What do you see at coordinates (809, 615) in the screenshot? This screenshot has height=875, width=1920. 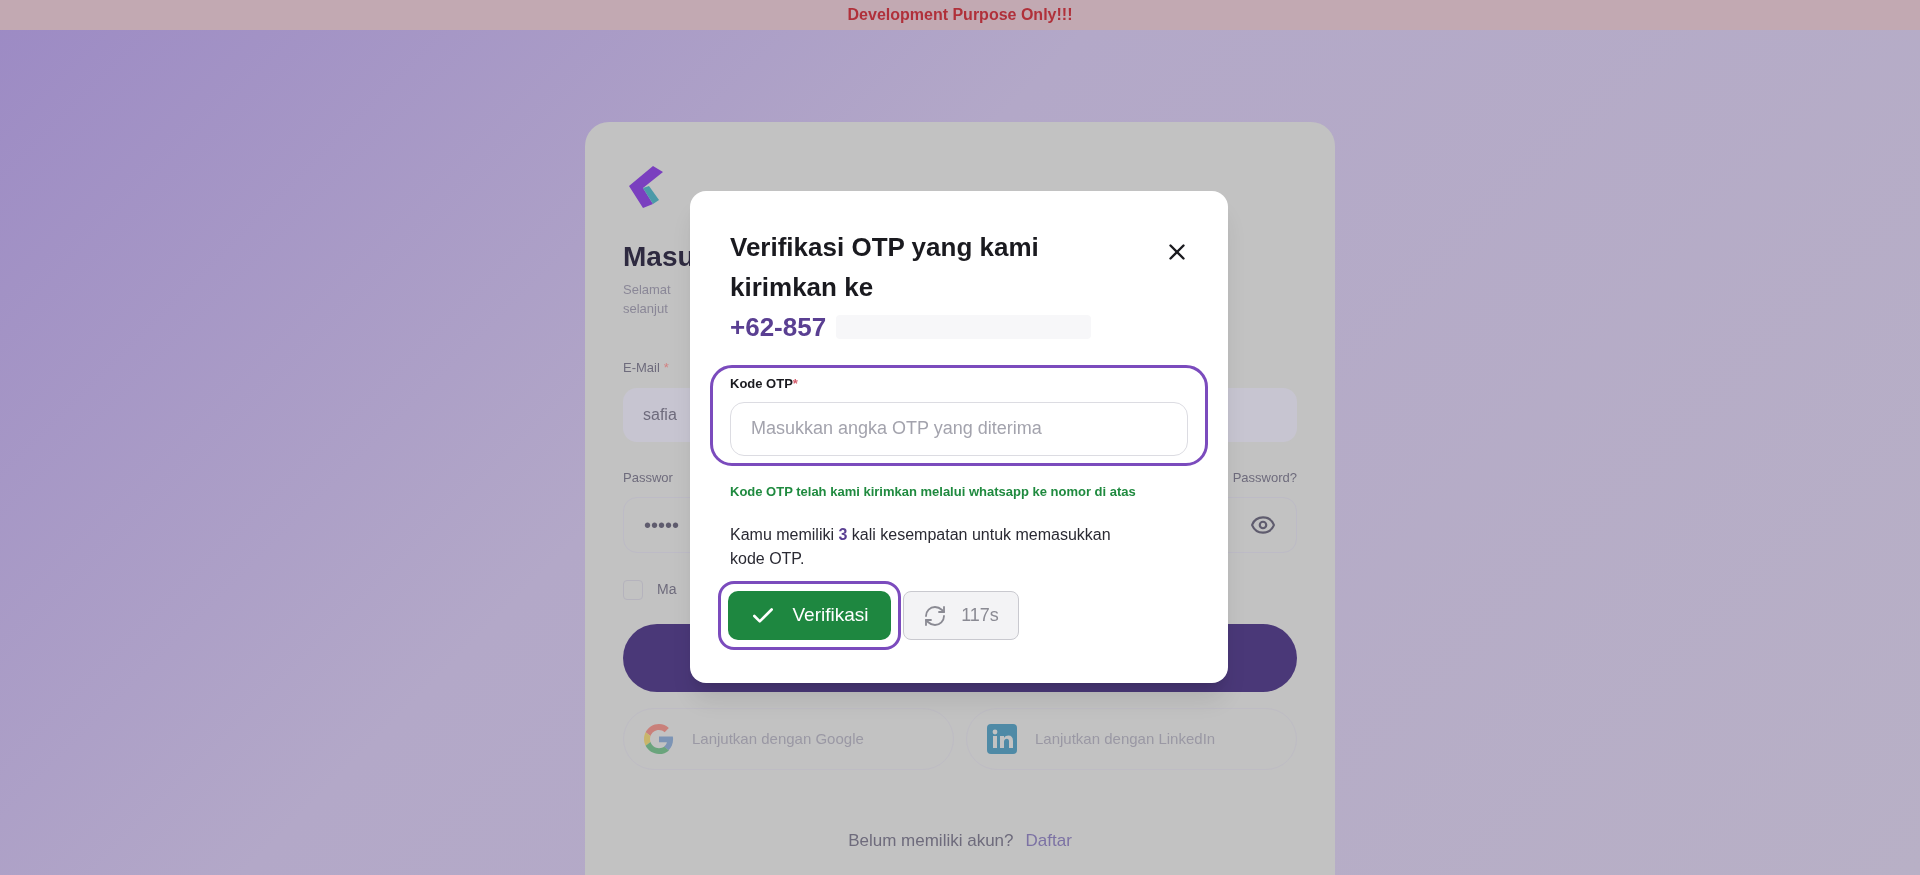 I see `verify-button: Verifikasi` at bounding box center [809, 615].